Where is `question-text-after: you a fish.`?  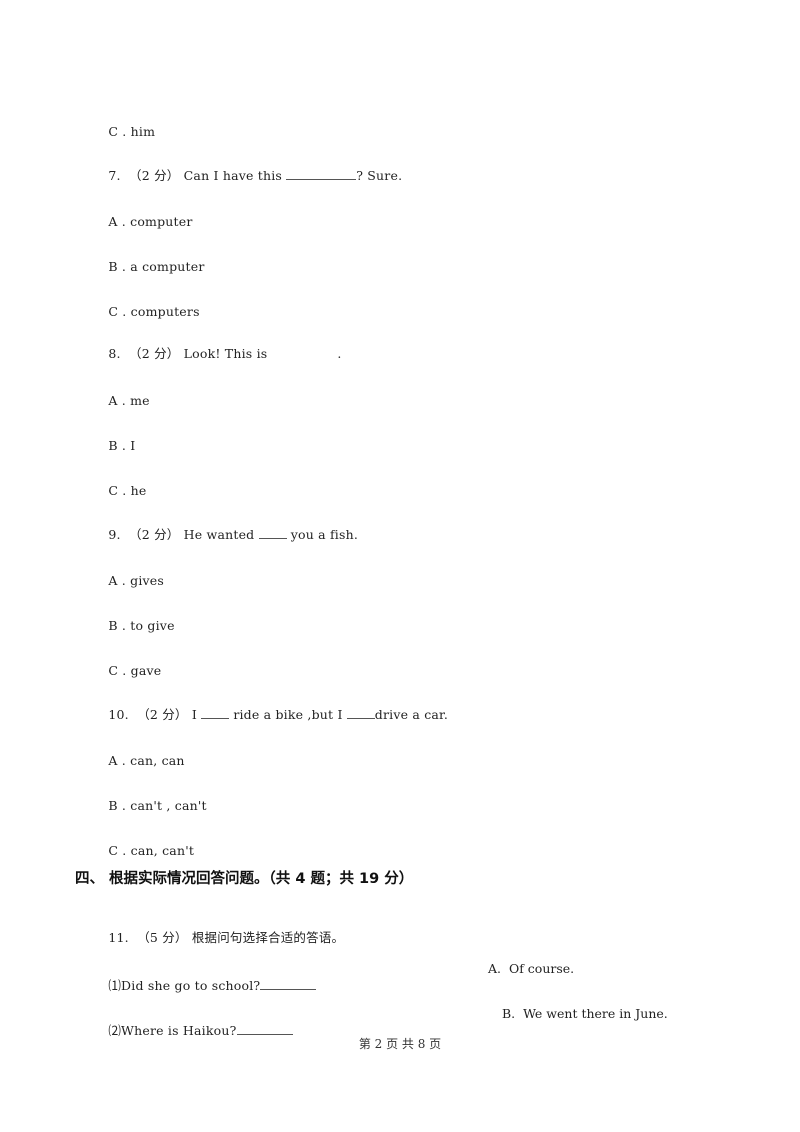
question-text-after: you a fish. is located at coordinates (322, 534).